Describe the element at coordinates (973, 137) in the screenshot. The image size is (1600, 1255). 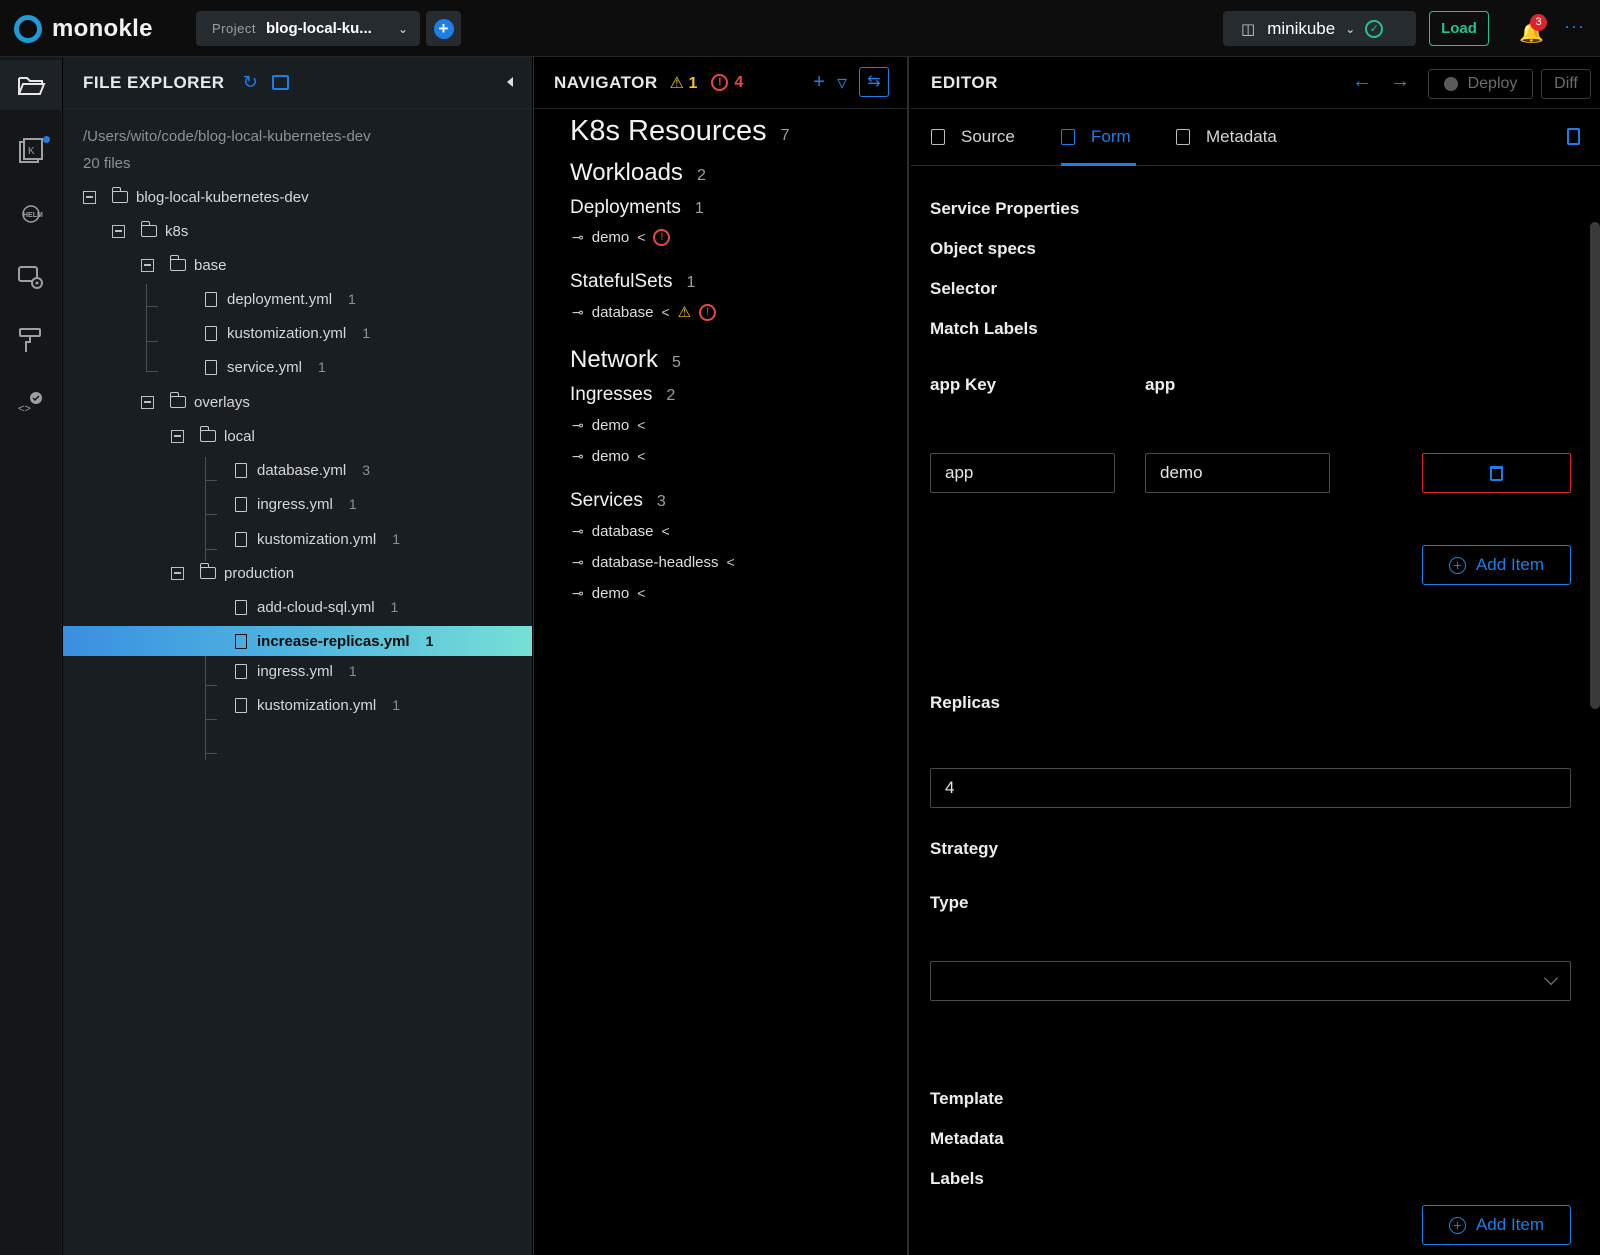
I see `tab-source: Source` at that location.